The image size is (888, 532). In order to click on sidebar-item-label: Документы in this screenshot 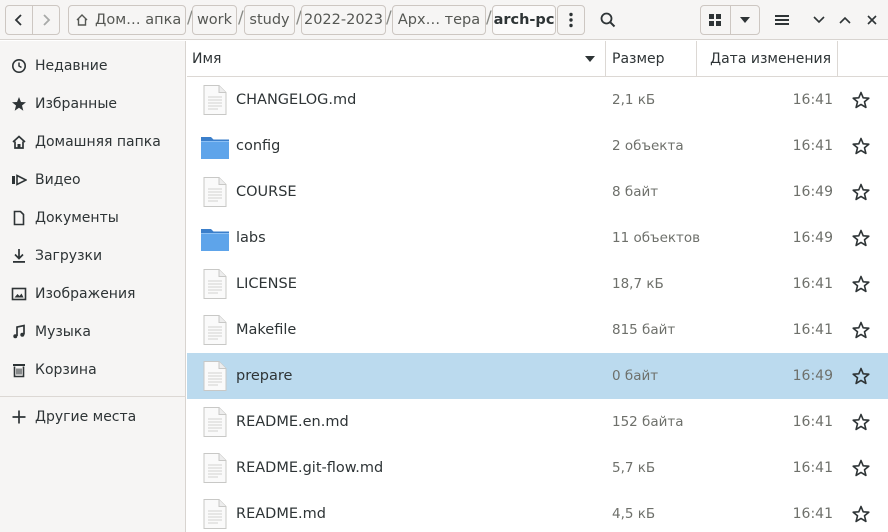, I will do `click(77, 218)`.